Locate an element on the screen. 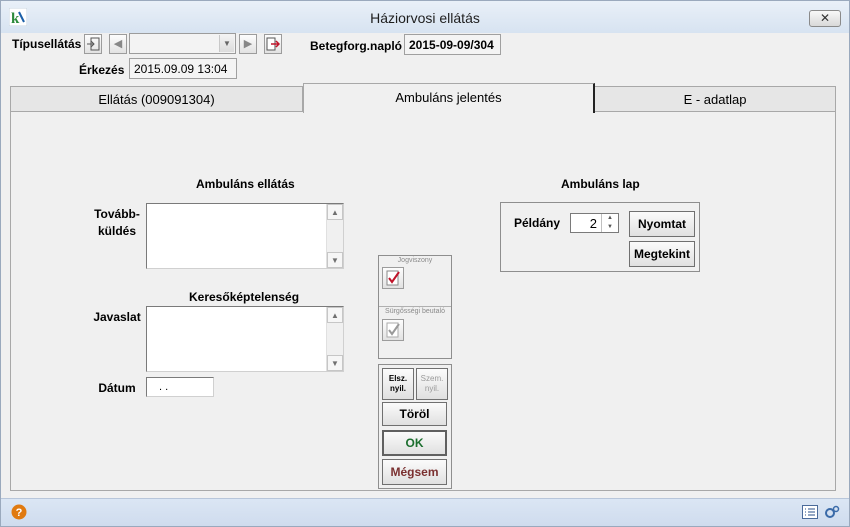  betegforg-label: Betegforg.napló is located at coordinates (356, 46).